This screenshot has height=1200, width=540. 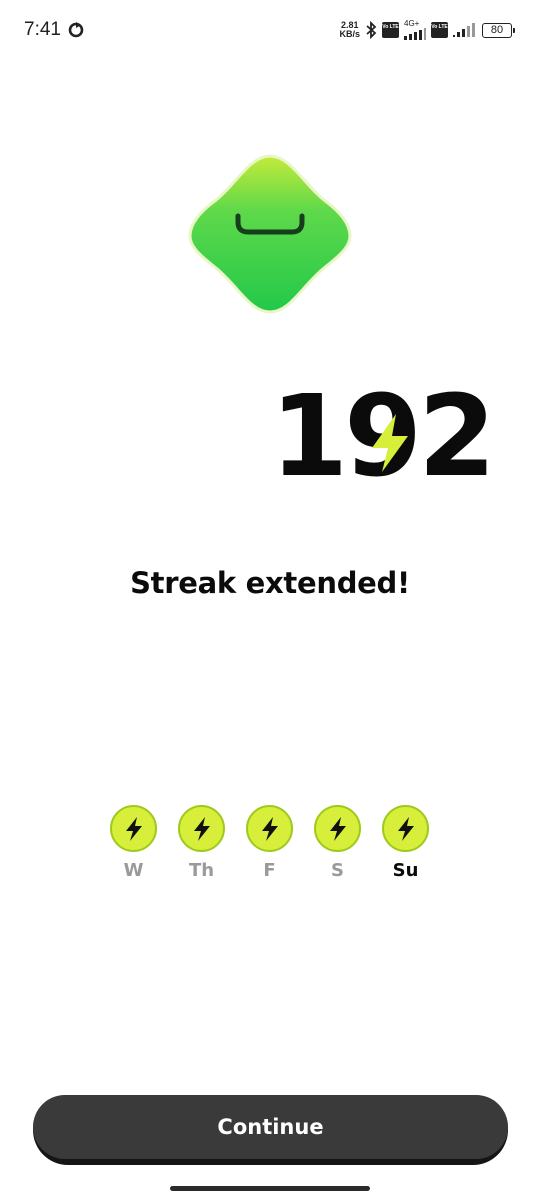 What do you see at coordinates (498, 30) in the screenshot?
I see `battery-icon: 80` at bounding box center [498, 30].